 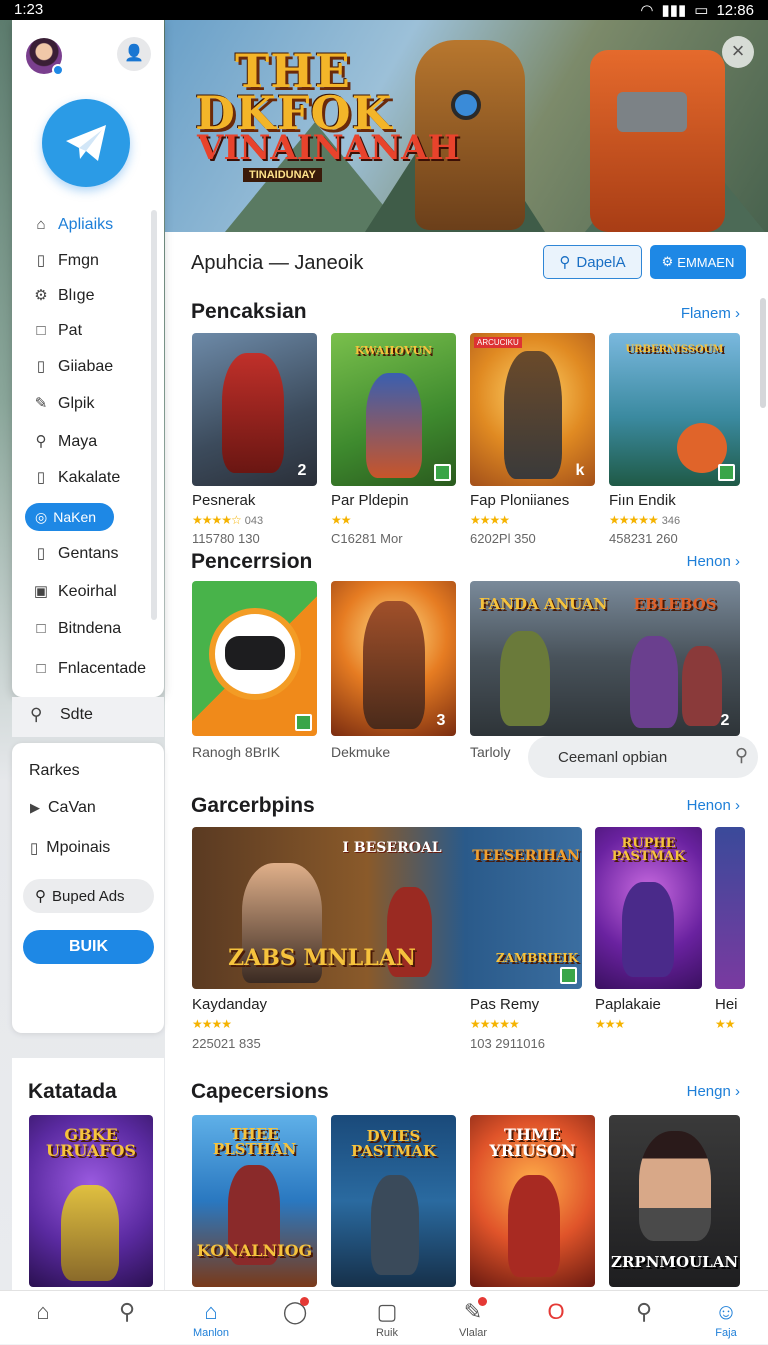 What do you see at coordinates (556, 1311) in the screenshot?
I see `opera-icon: O` at bounding box center [556, 1311].